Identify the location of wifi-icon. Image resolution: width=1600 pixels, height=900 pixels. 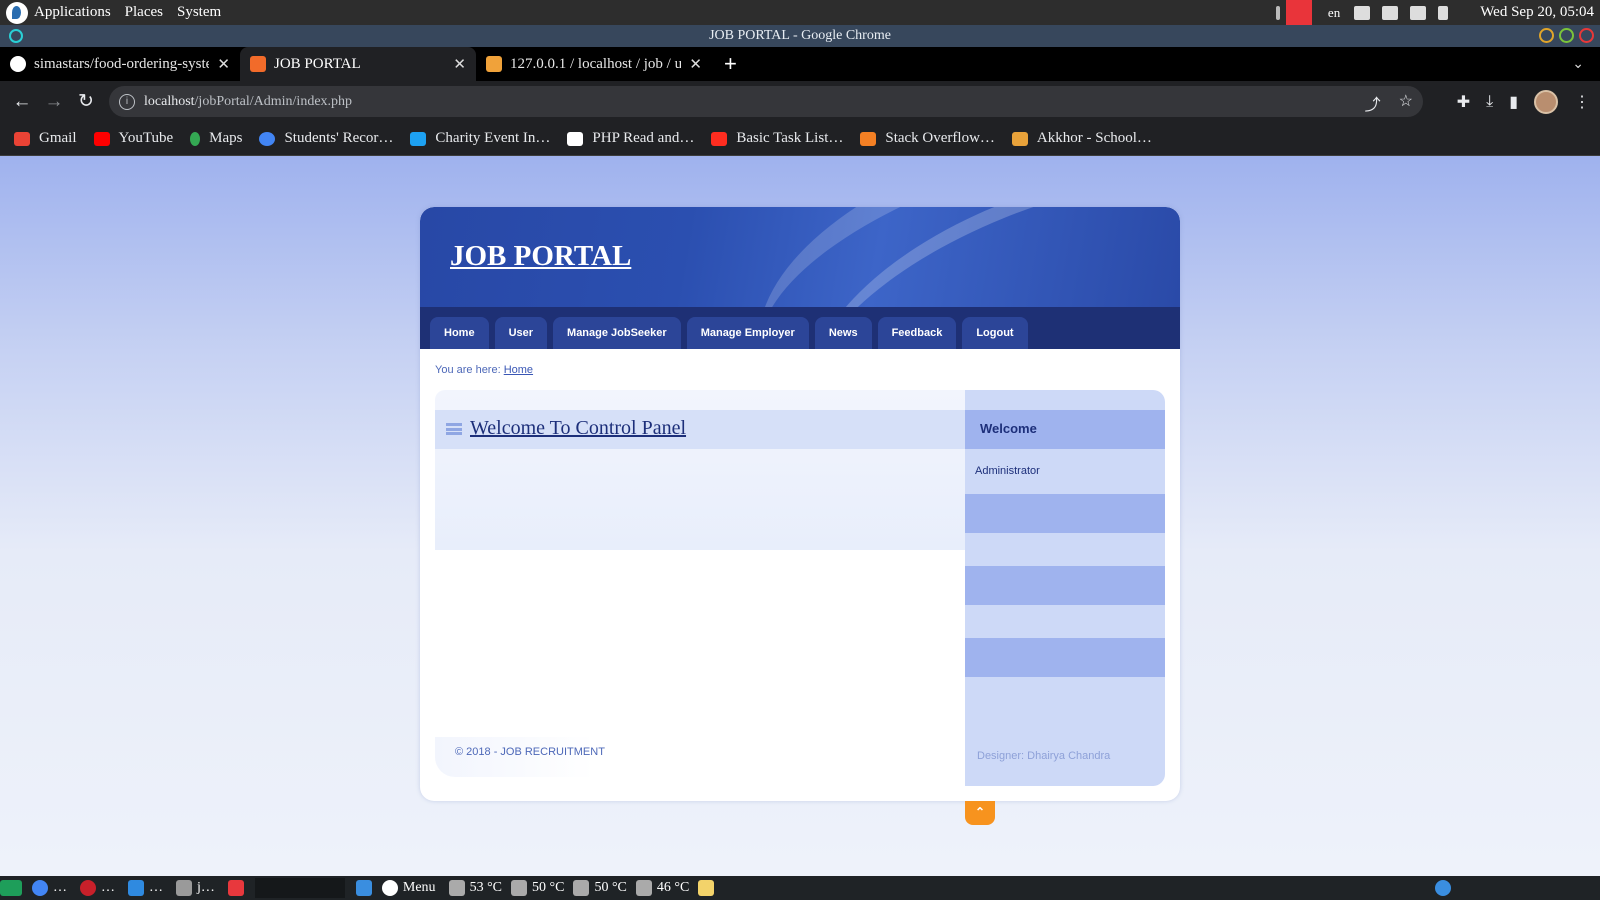
(1418, 12).